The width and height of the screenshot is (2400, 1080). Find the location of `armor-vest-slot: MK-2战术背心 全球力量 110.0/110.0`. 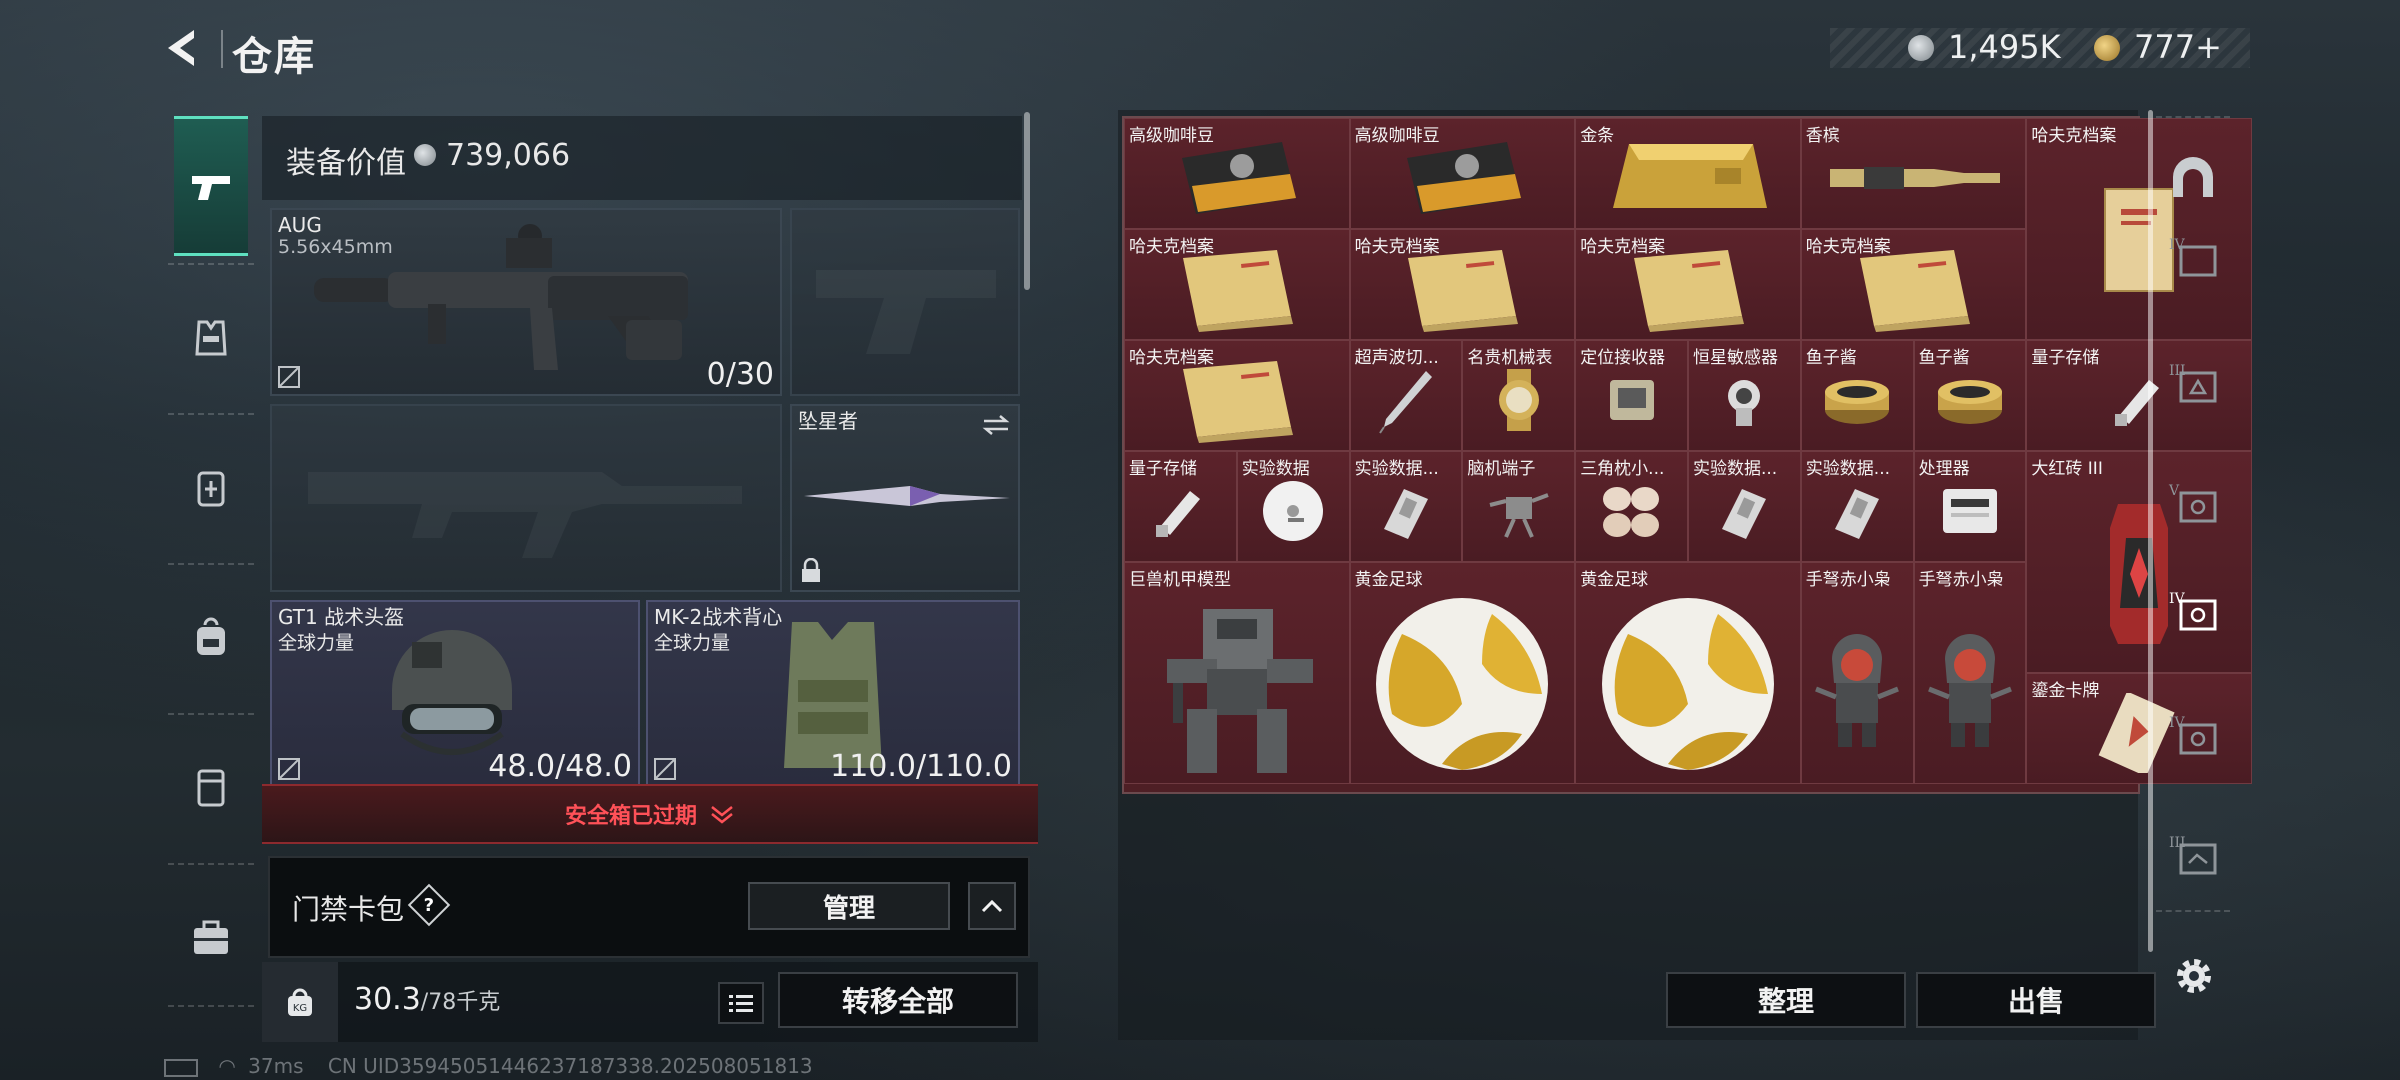

armor-vest-slot: MK-2战术背心 全球力量 110.0/110.0 is located at coordinates (833, 694).